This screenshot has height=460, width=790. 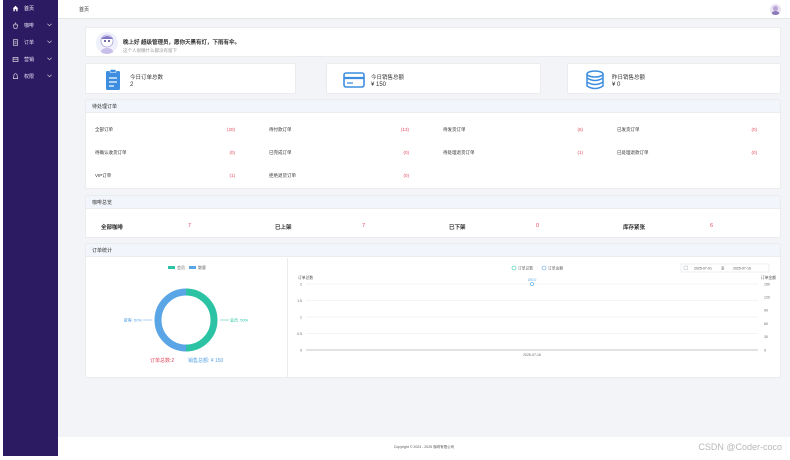 I want to click on y-left-tick-label: 2, so click(x=301, y=284).